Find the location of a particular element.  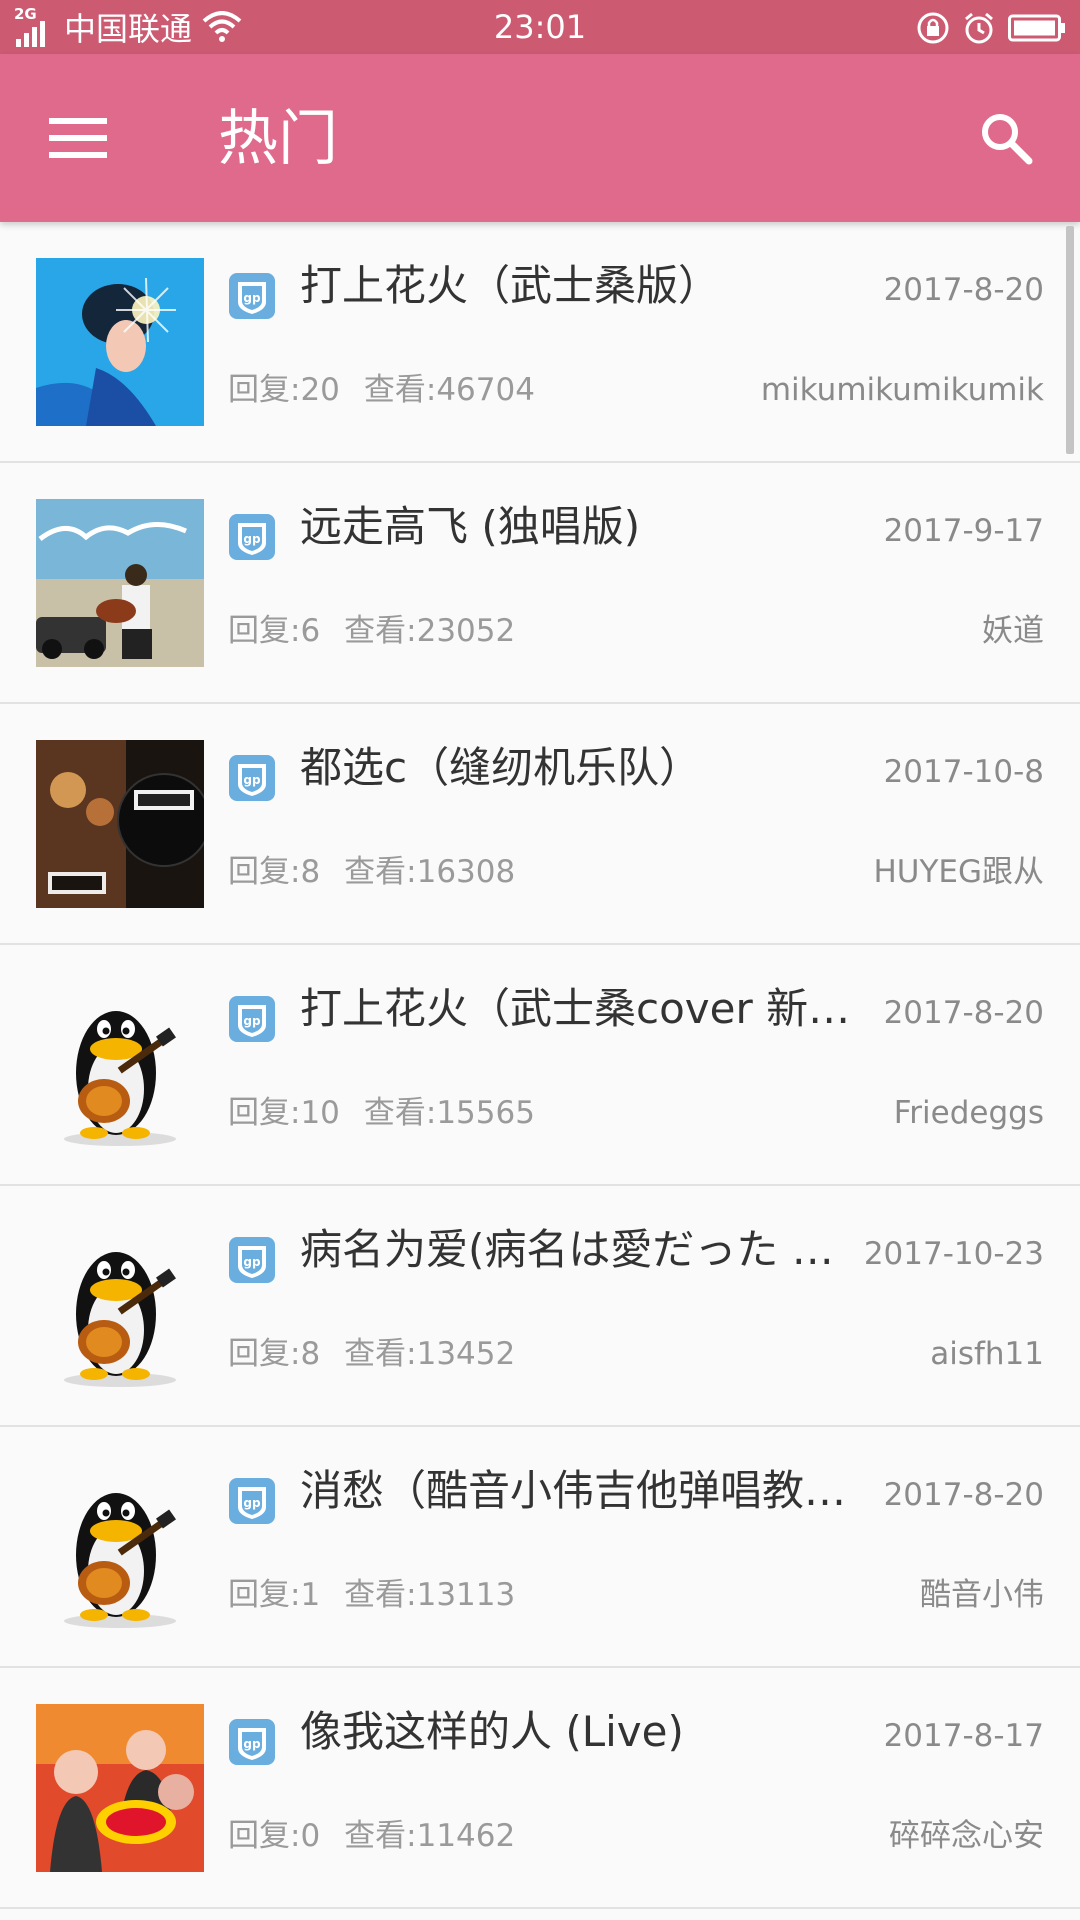

post-author: 碎碎念心安 is located at coordinates (966, 1836).